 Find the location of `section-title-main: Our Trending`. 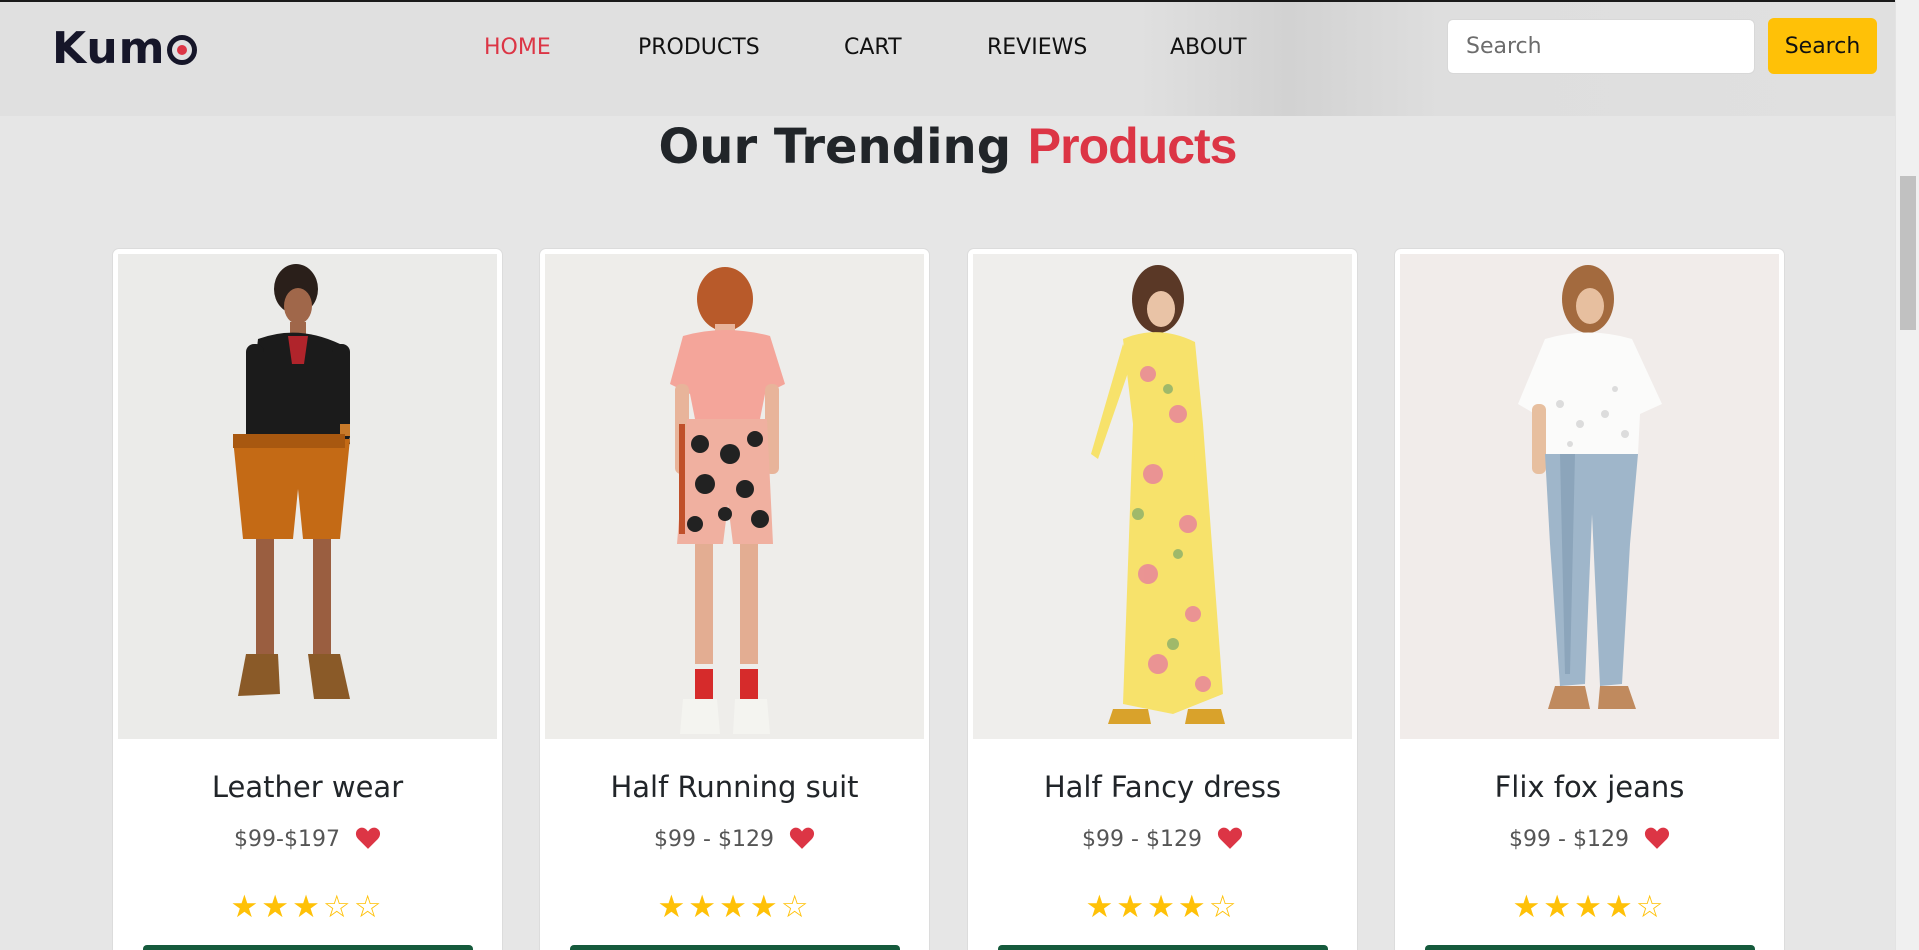

section-title-main: Our Trending is located at coordinates (843, 147).